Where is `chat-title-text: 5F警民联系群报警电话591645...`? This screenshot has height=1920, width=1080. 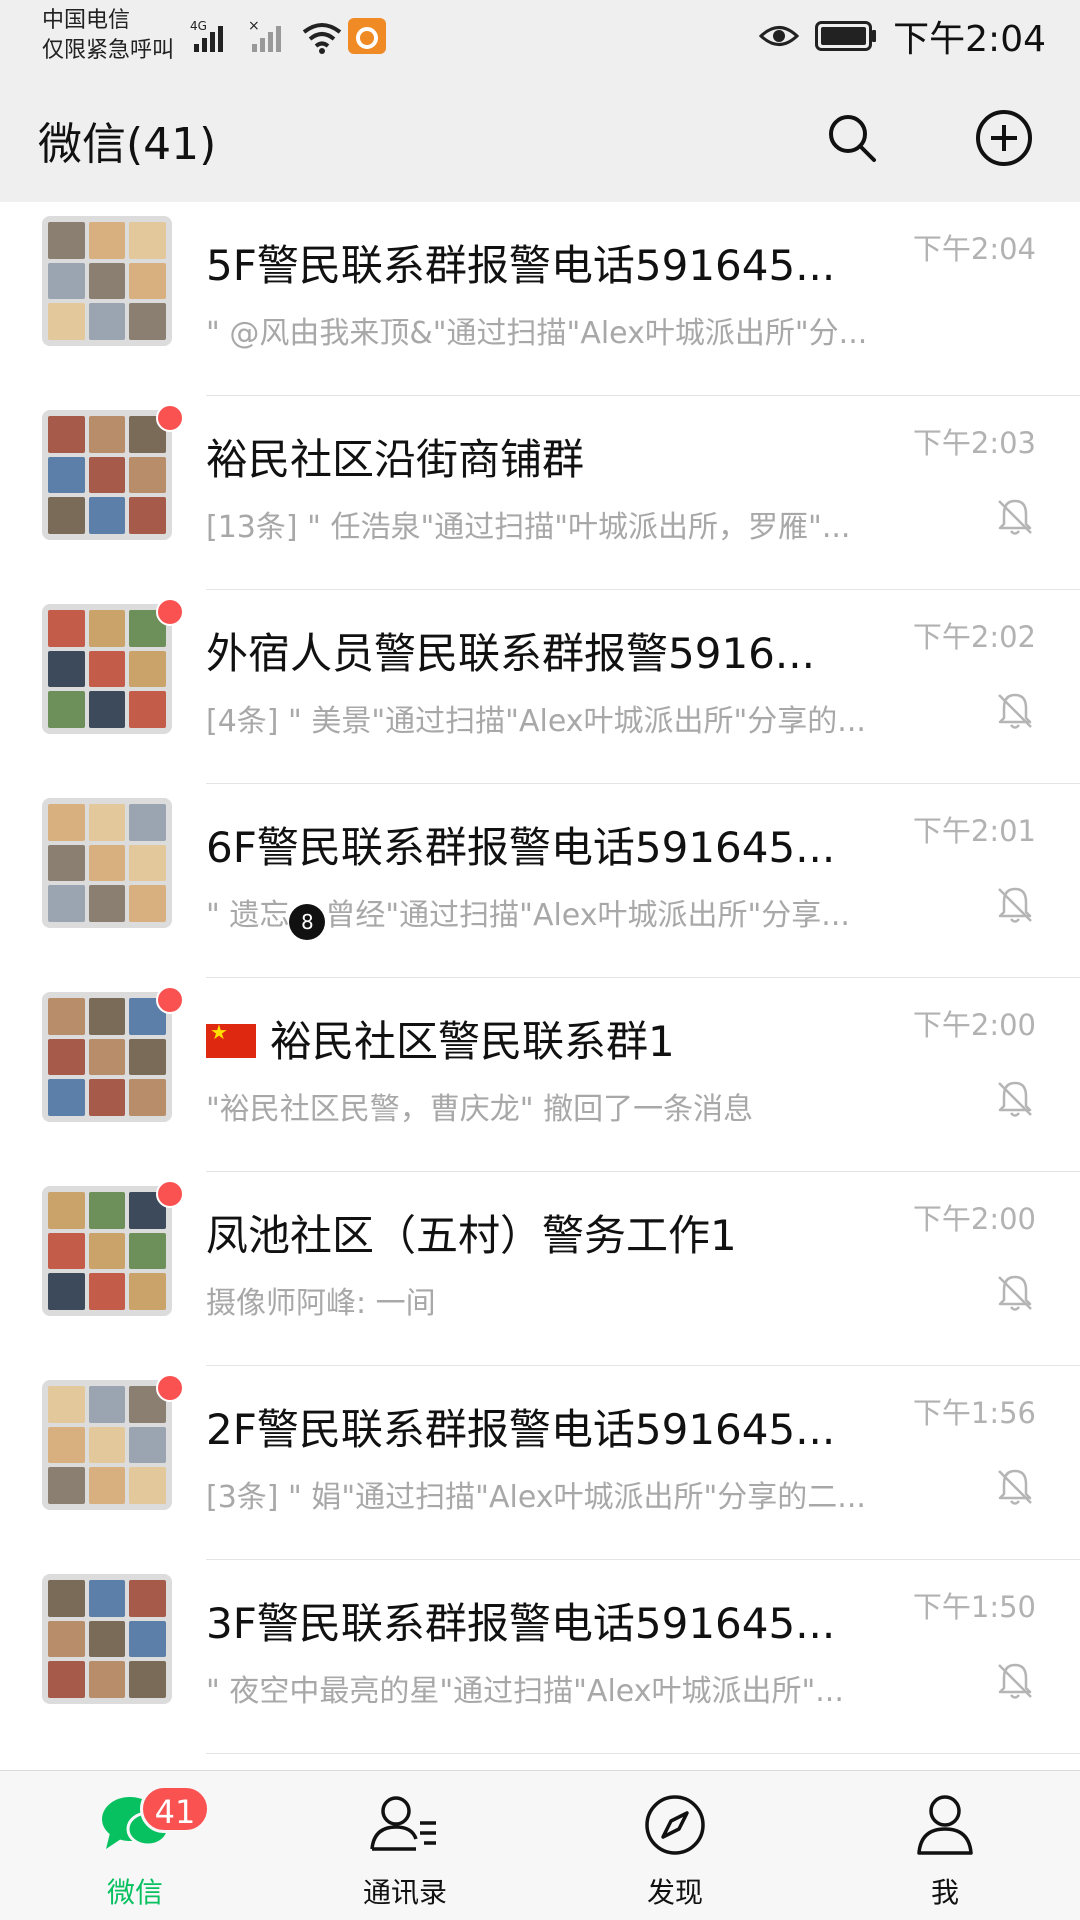 chat-title-text: 5F警民联系群报警电话591645... is located at coordinates (521, 265).